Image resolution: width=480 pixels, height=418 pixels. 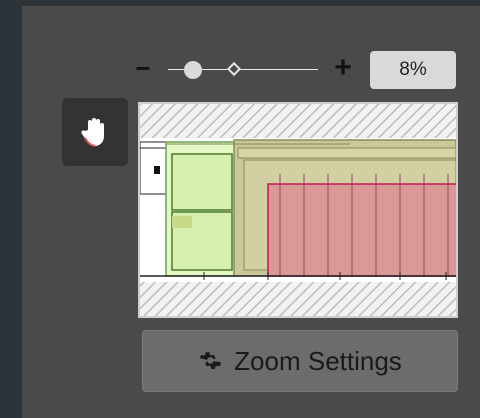 What do you see at coordinates (92, 132) in the screenshot?
I see `hand-icon` at bounding box center [92, 132].